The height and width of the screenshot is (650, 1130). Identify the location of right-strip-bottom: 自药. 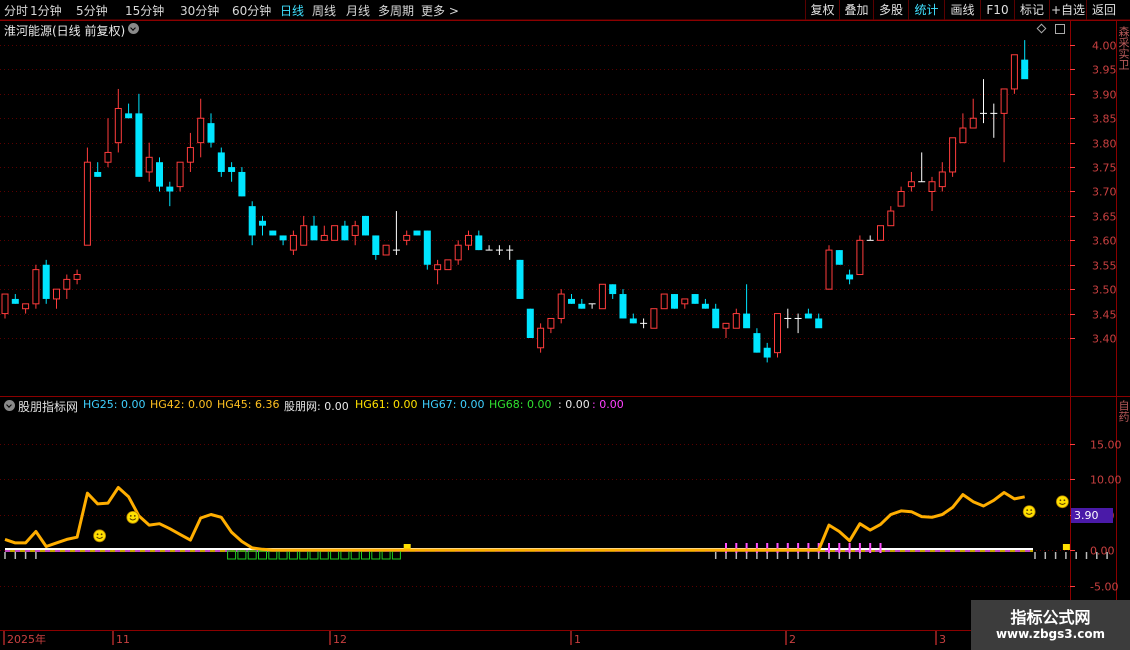
(1123, 411).